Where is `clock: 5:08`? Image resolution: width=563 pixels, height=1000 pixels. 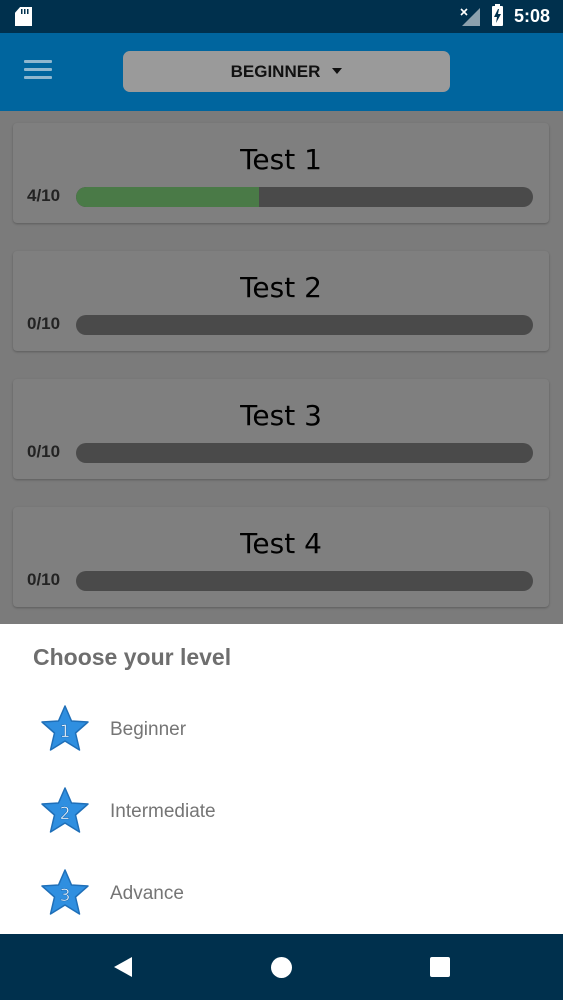
clock: 5:08 is located at coordinates (532, 16).